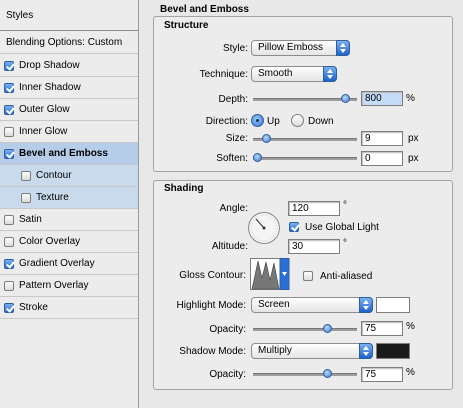  I want to click on soften-slider-thumb, so click(257, 157).